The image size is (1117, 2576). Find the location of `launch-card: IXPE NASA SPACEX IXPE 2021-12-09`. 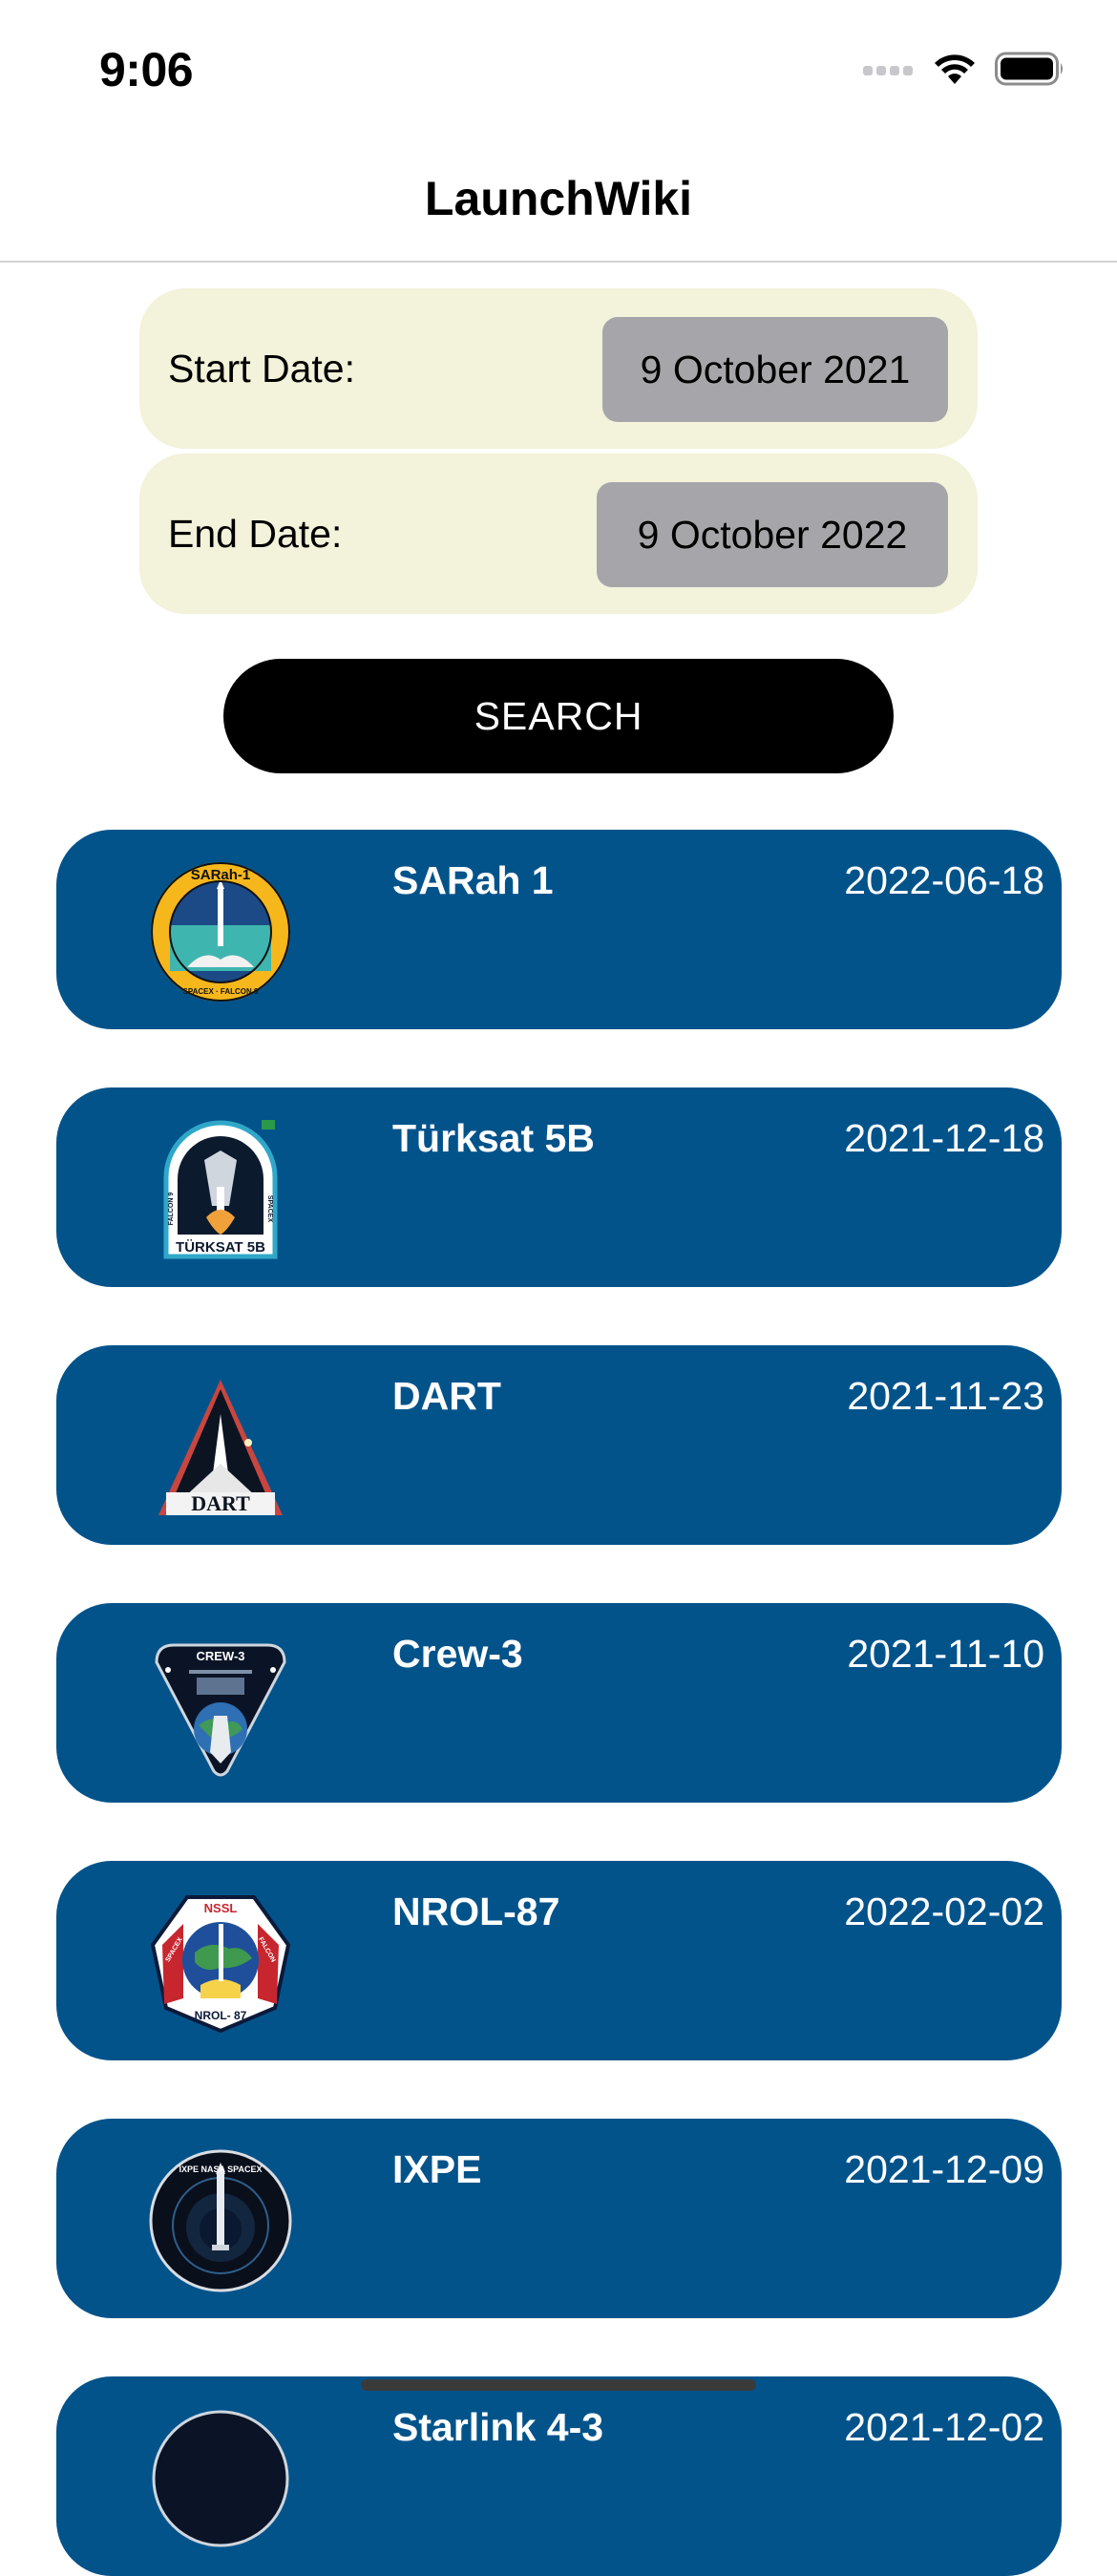

launch-card: IXPE NASA SPACEX IXPE 2021-12-09 is located at coordinates (559, 2218).